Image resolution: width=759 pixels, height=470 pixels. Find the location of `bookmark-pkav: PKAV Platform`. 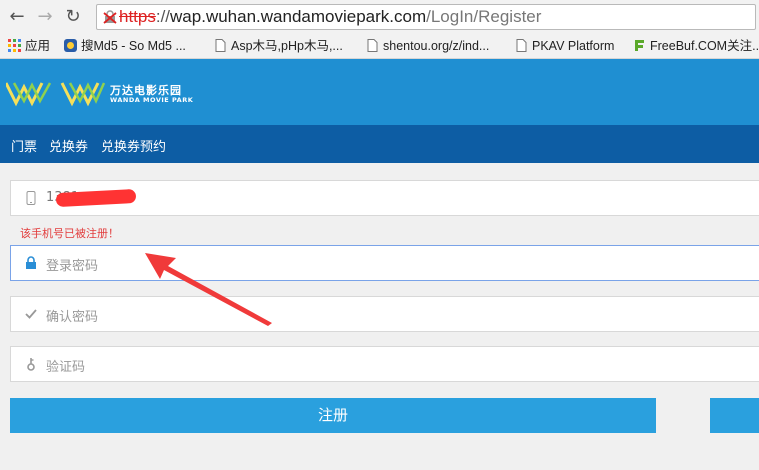

bookmark-pkav: PKAV Platform is located at coordinates (564, 46).